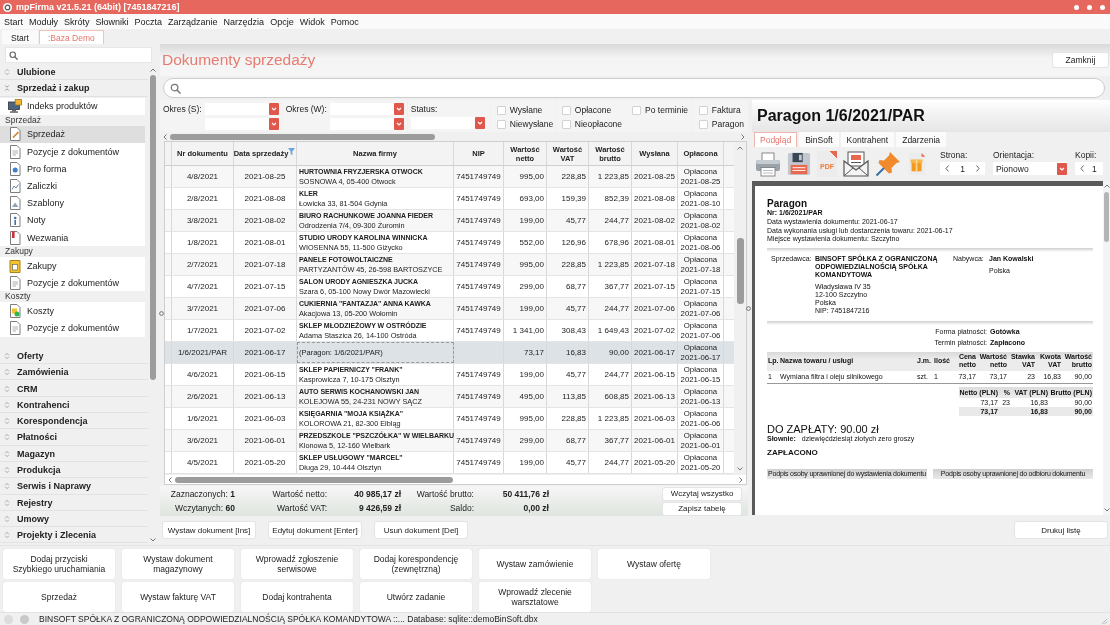 The width and height of the screenshot is (1110, 625). I want to click on quick-action-button: Dodaj kontrahenta, so click(297, 597).